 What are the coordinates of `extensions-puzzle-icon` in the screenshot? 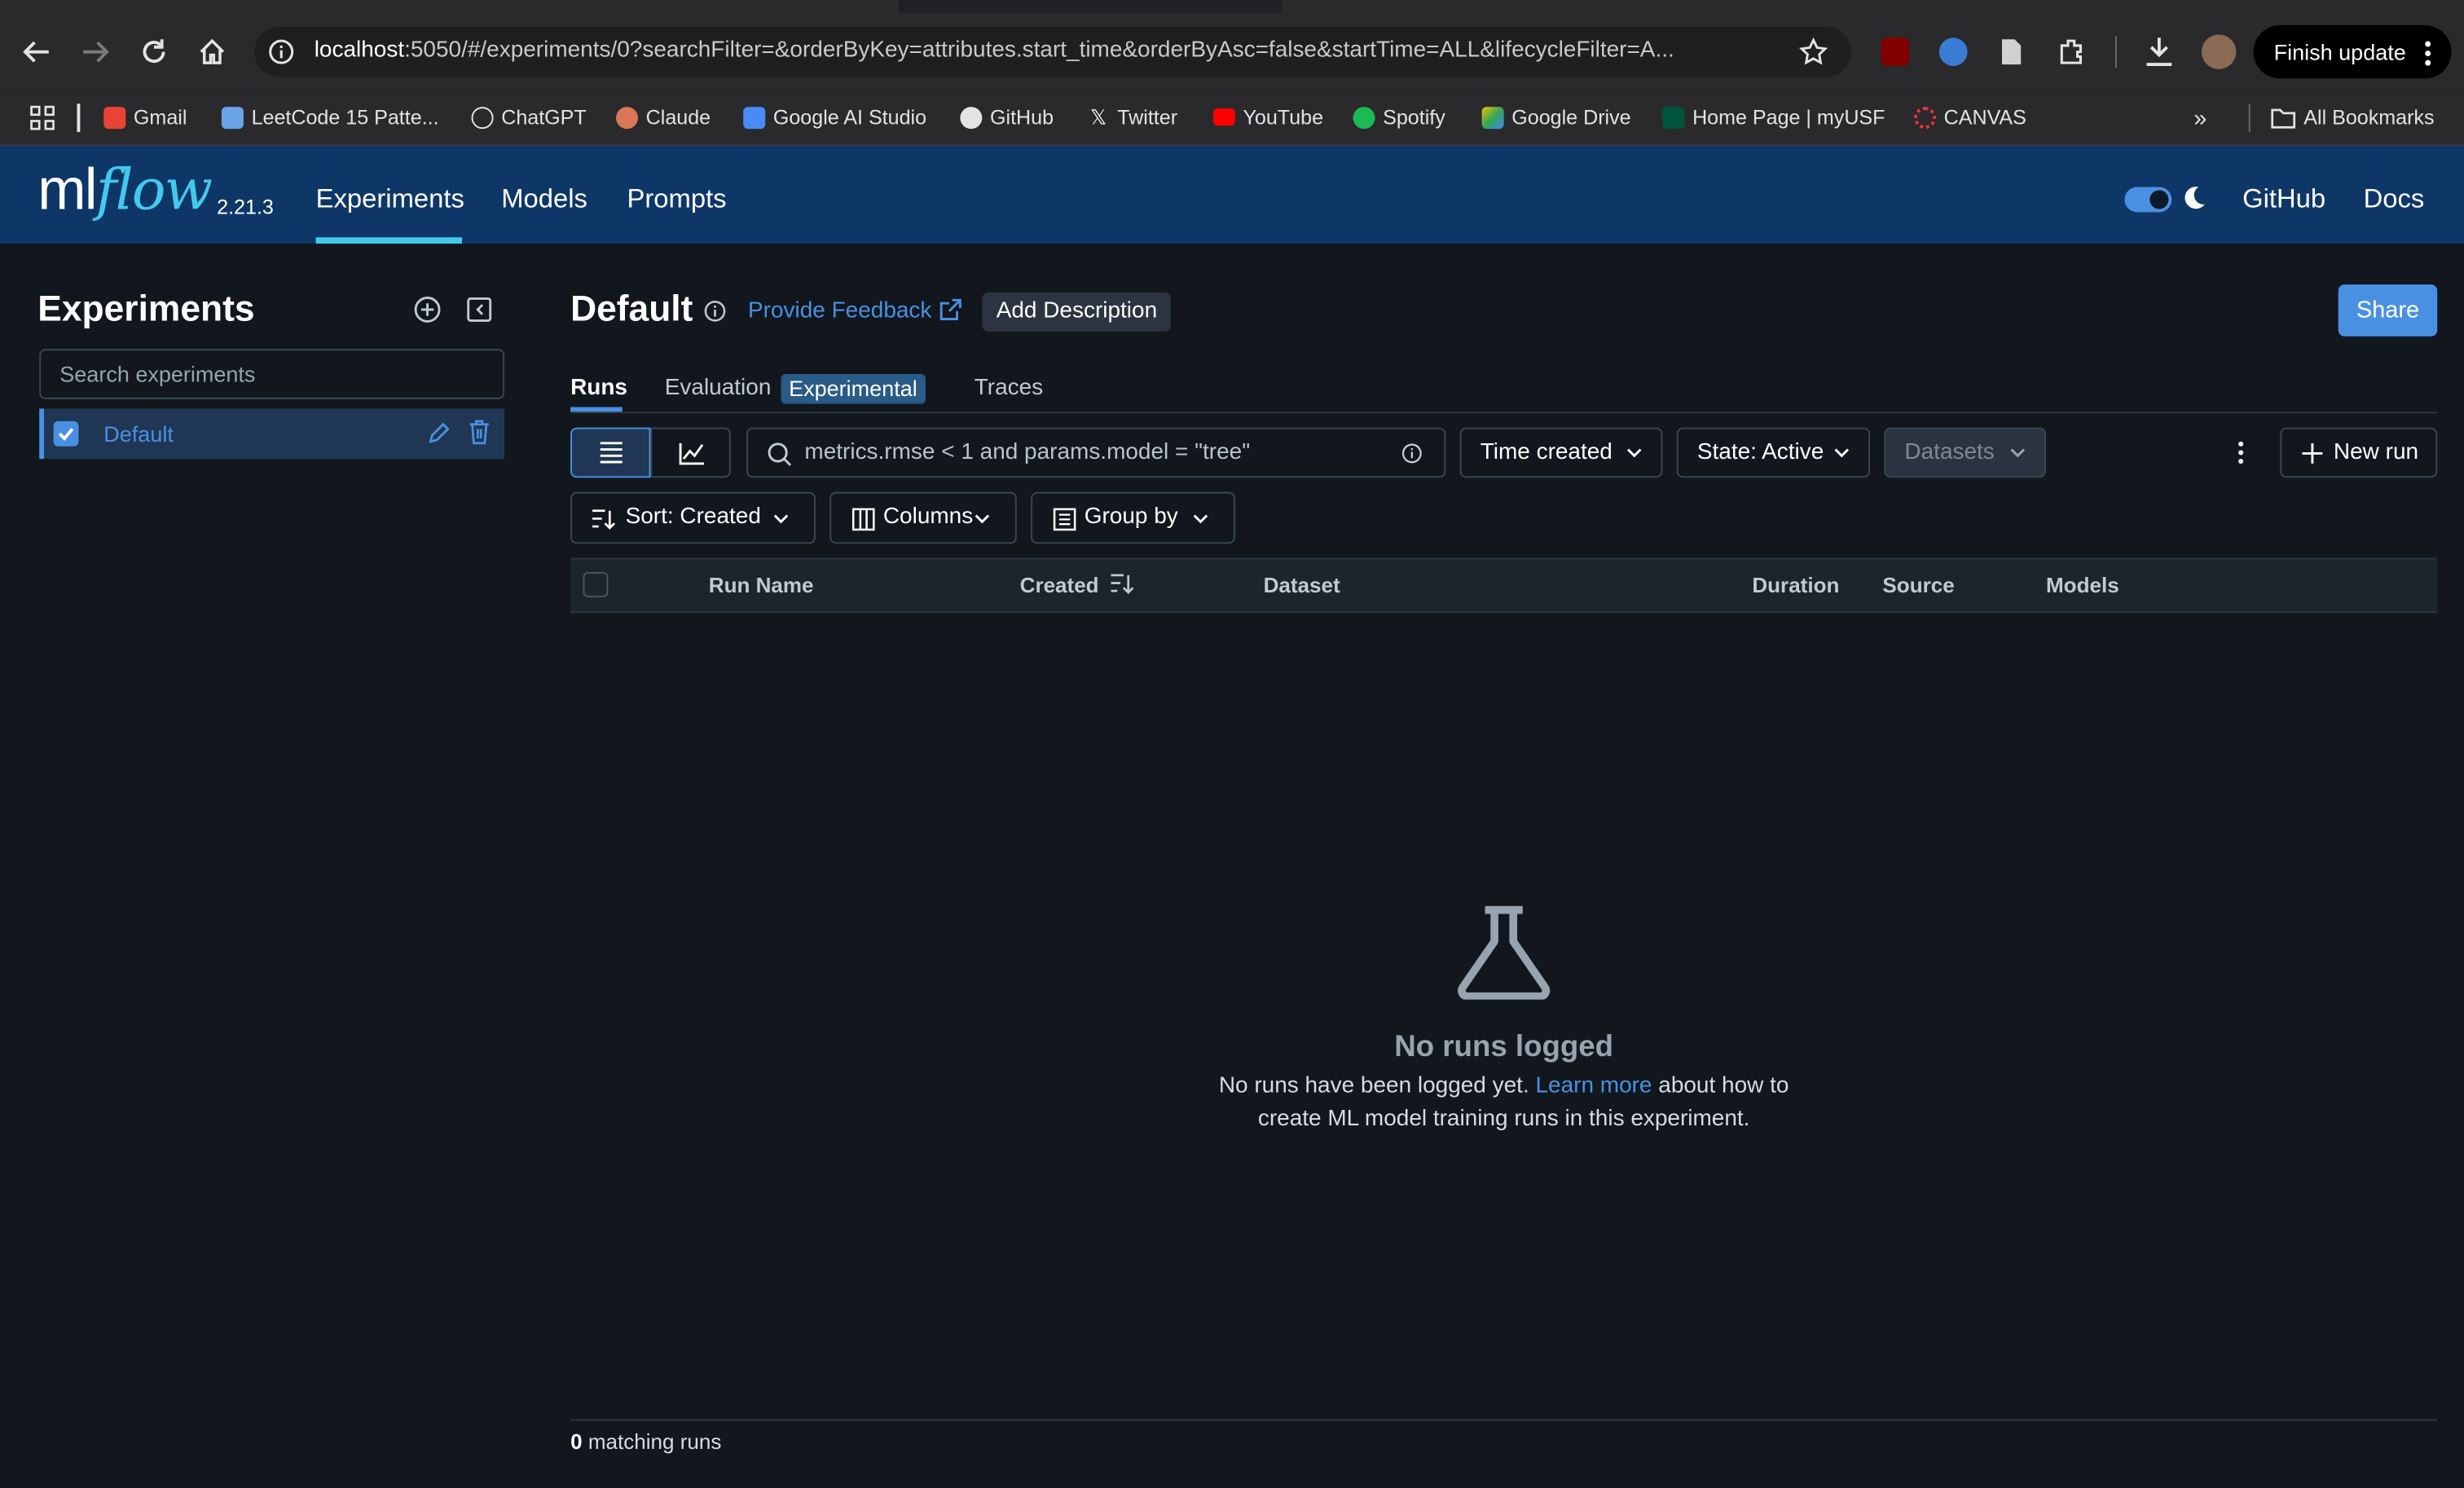 It's located at (2072, 52).